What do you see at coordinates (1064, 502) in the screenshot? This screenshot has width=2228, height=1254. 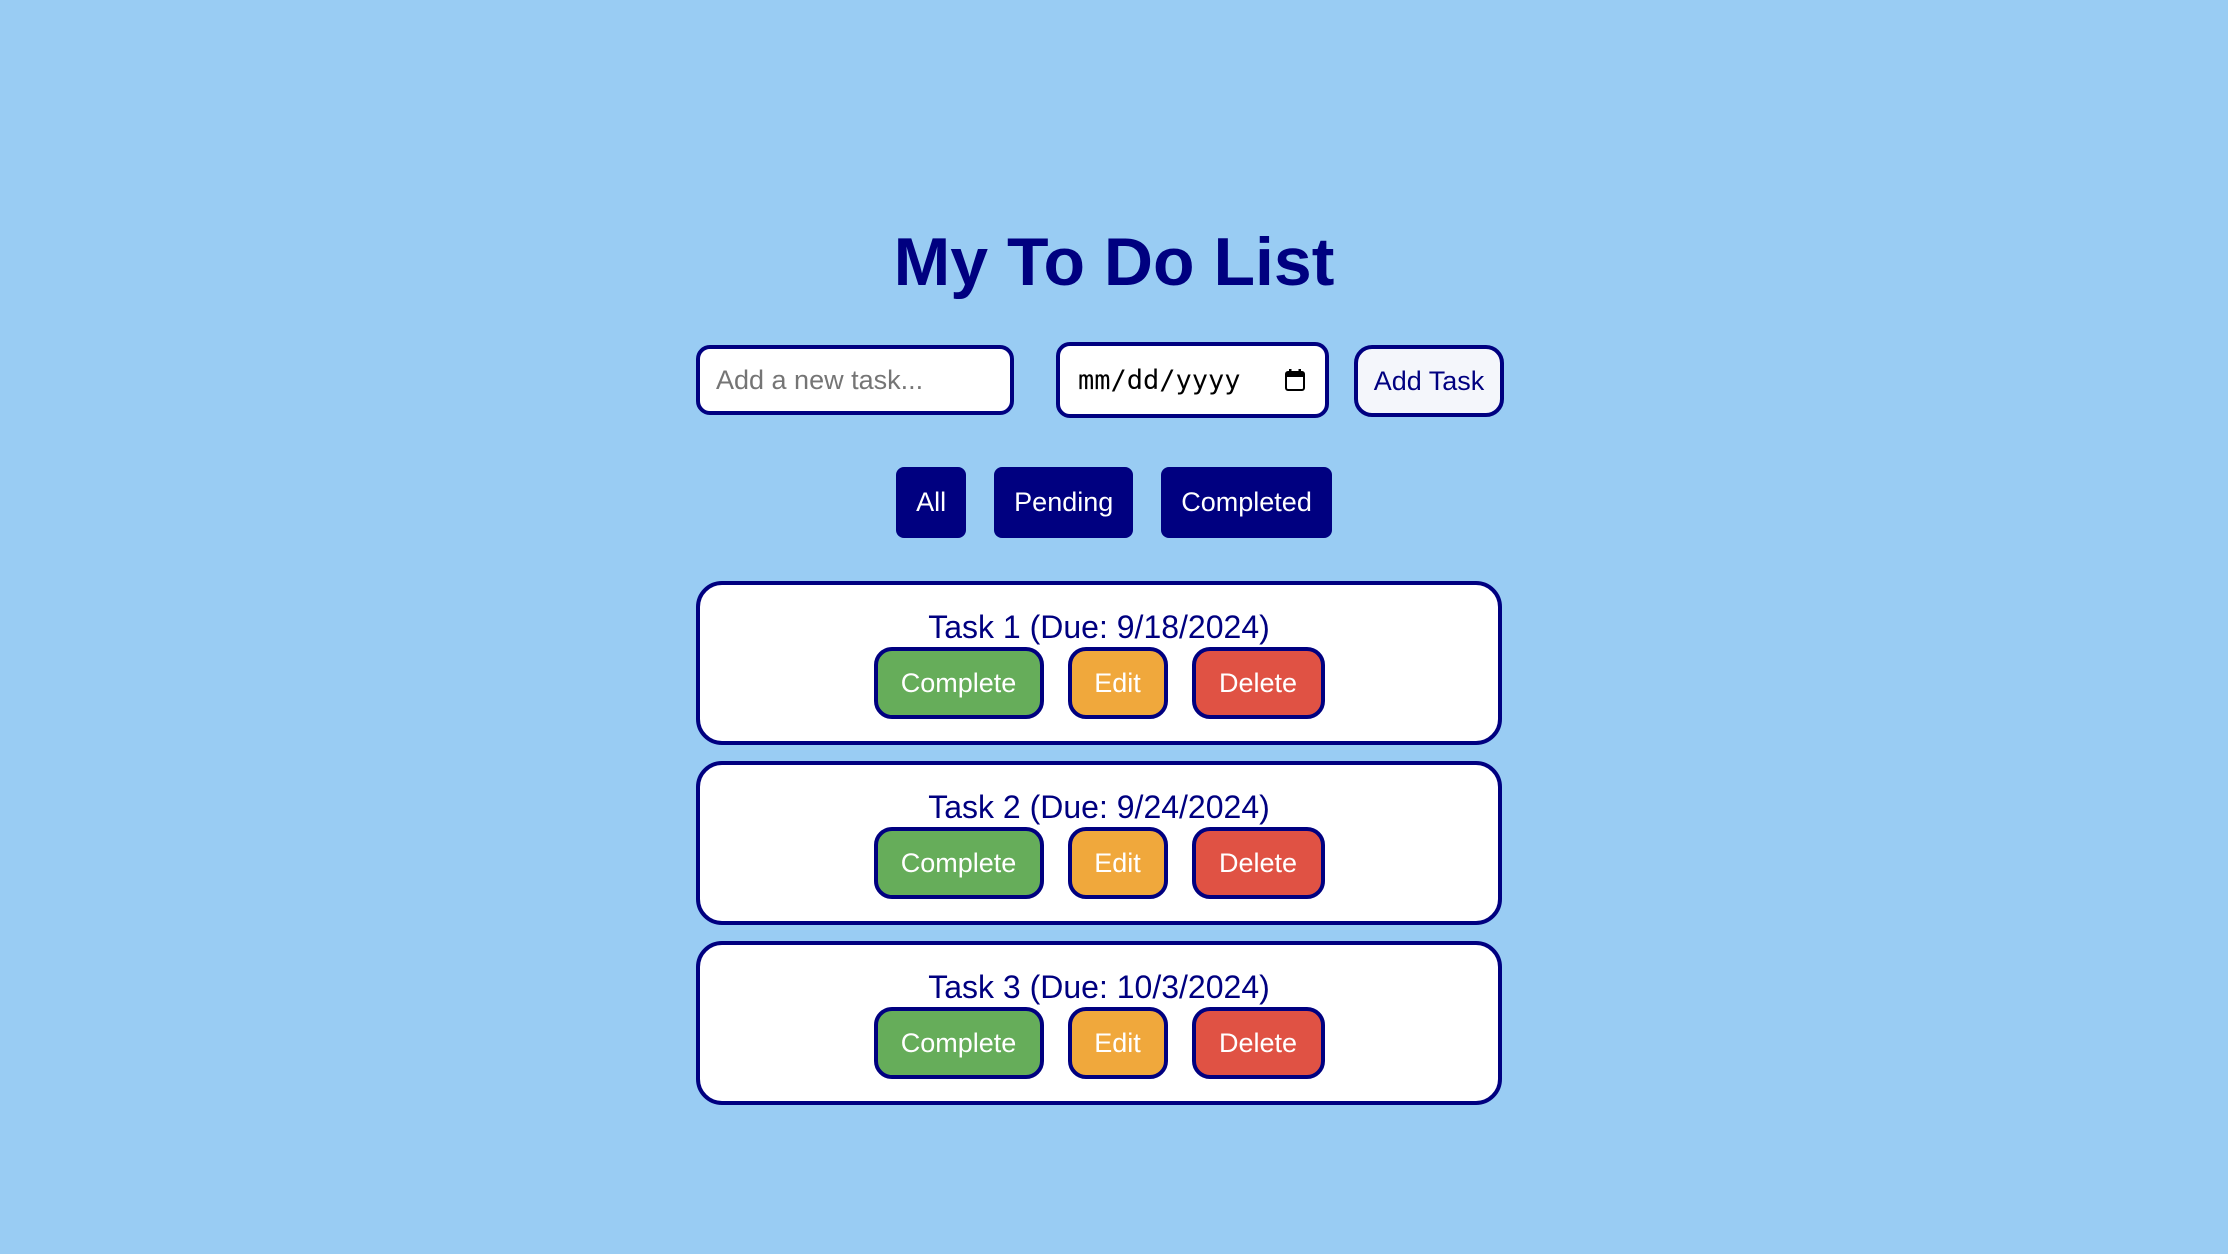 I see `filter-pending-button: Pending` at bounding box center [1064, 502].